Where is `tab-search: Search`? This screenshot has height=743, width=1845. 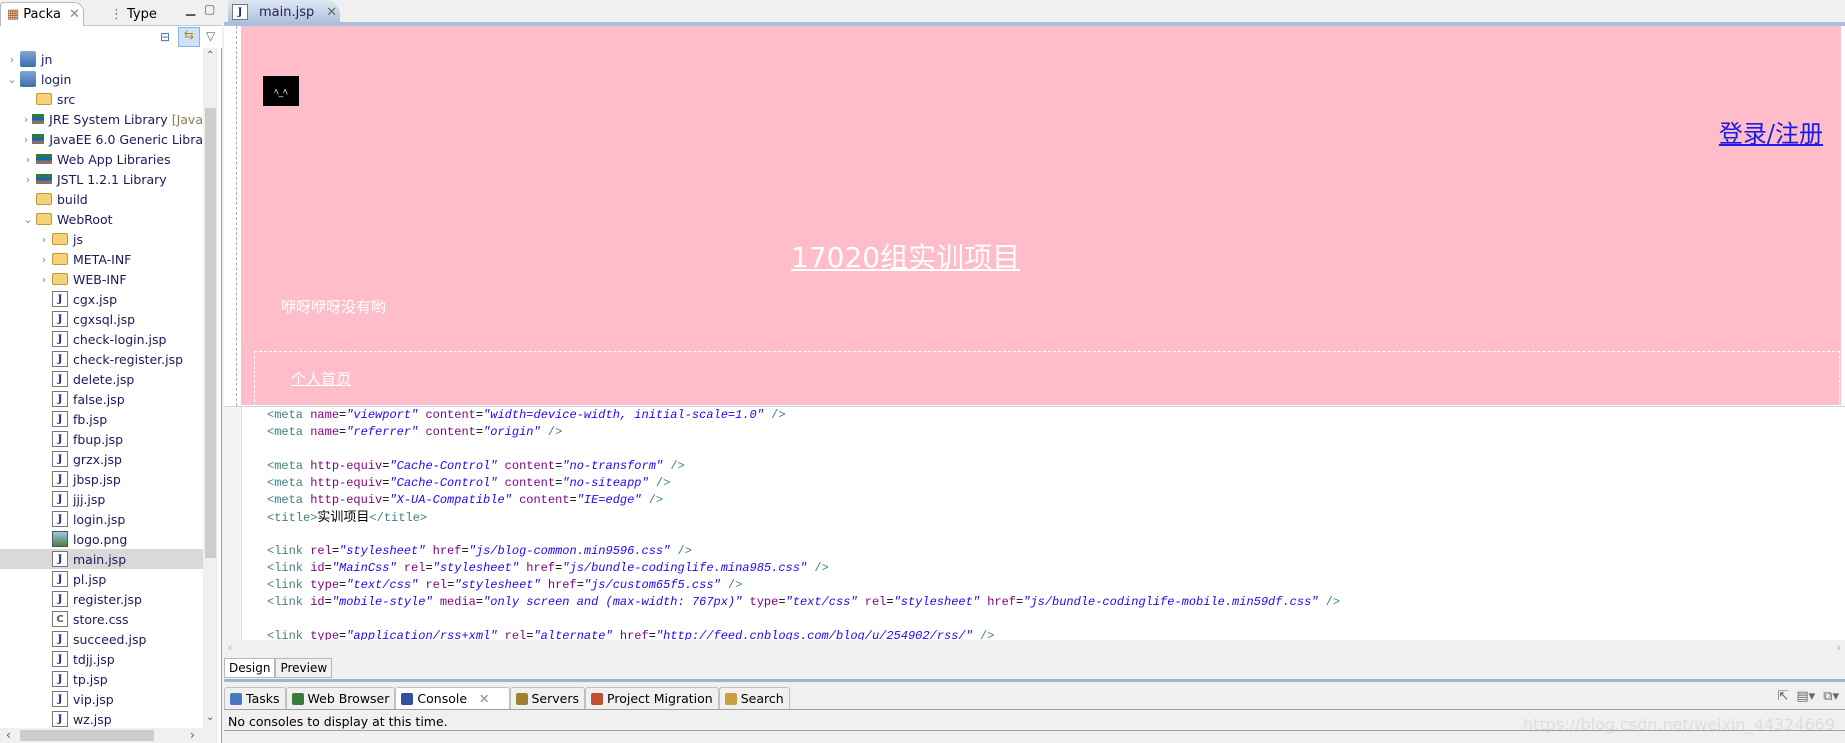
tab-search: Search is located at coordinates (754, 698).